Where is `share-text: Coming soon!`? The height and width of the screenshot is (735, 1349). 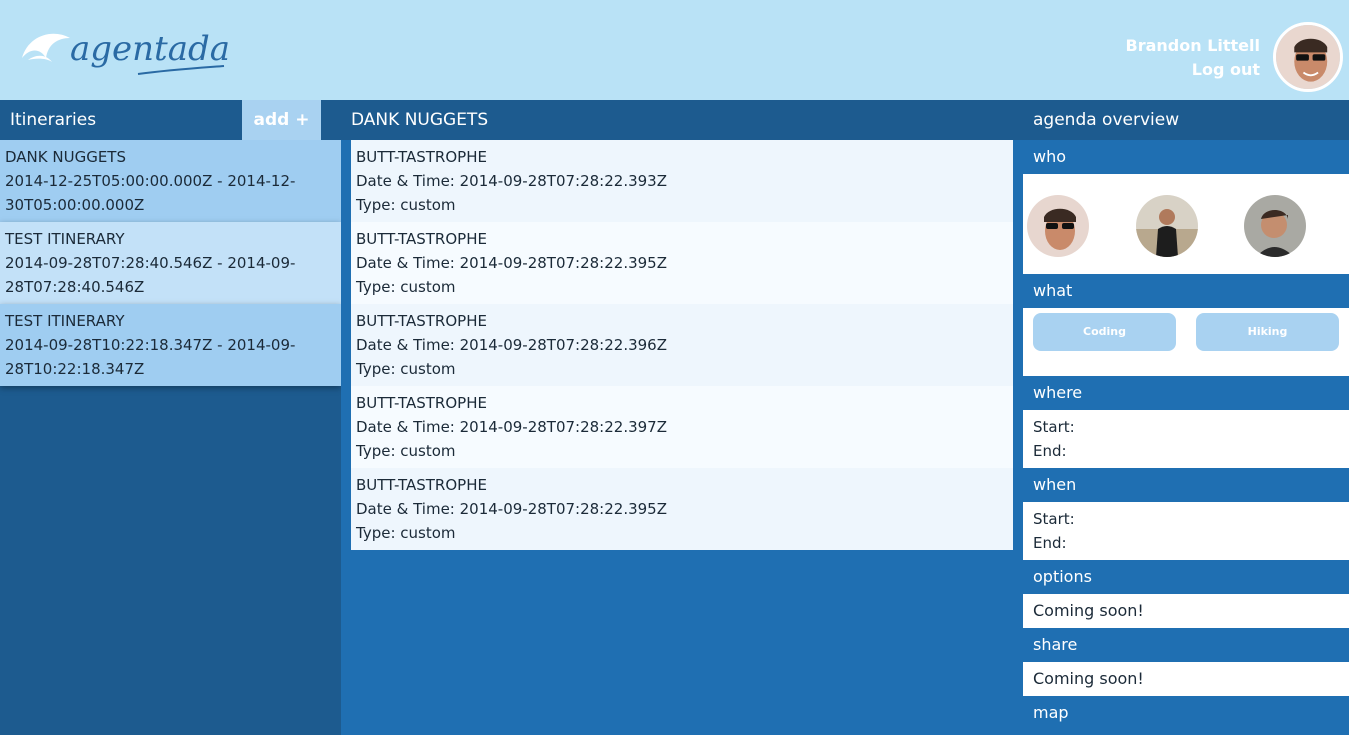
share-text: Coming soon! is located at coordinates (1088, 678).